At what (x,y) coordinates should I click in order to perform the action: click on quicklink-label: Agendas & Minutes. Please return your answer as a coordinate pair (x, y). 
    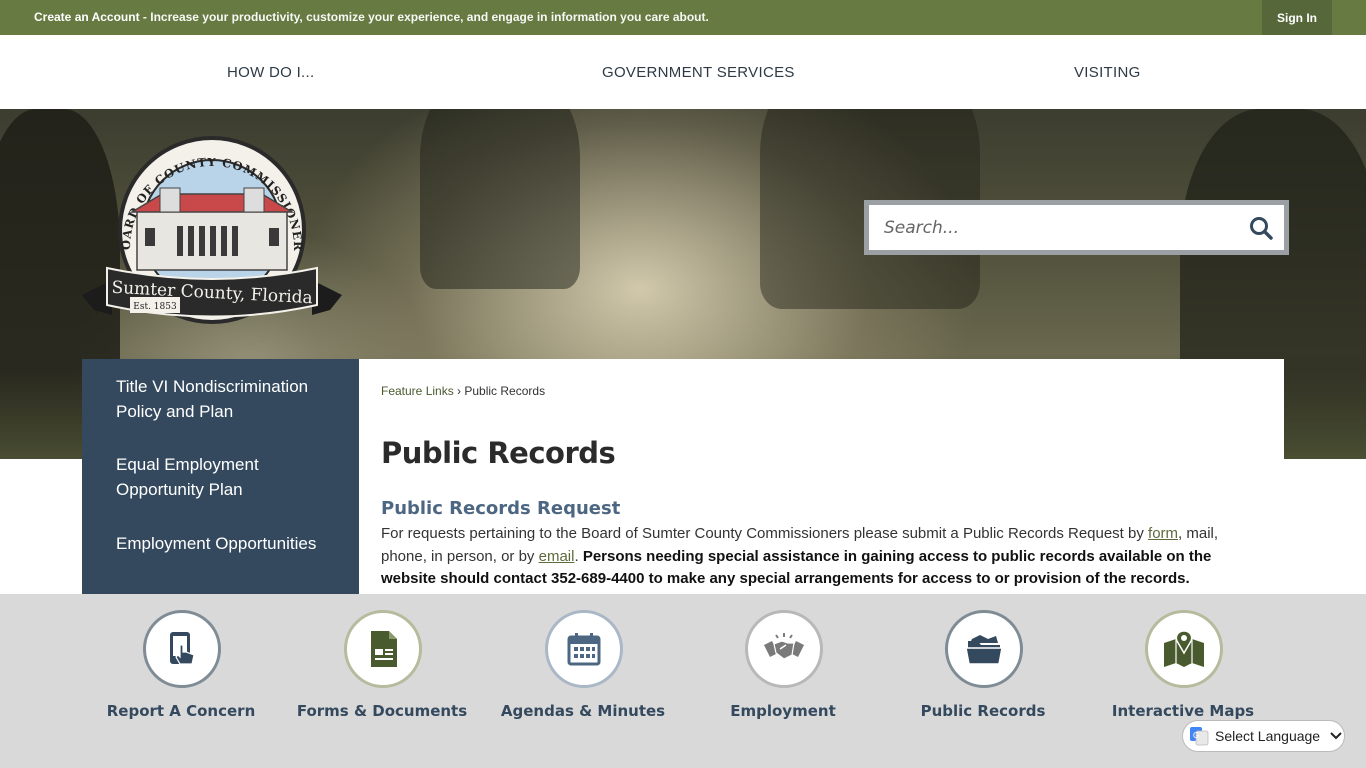
    Looking at the image, I should click on (583, 711).